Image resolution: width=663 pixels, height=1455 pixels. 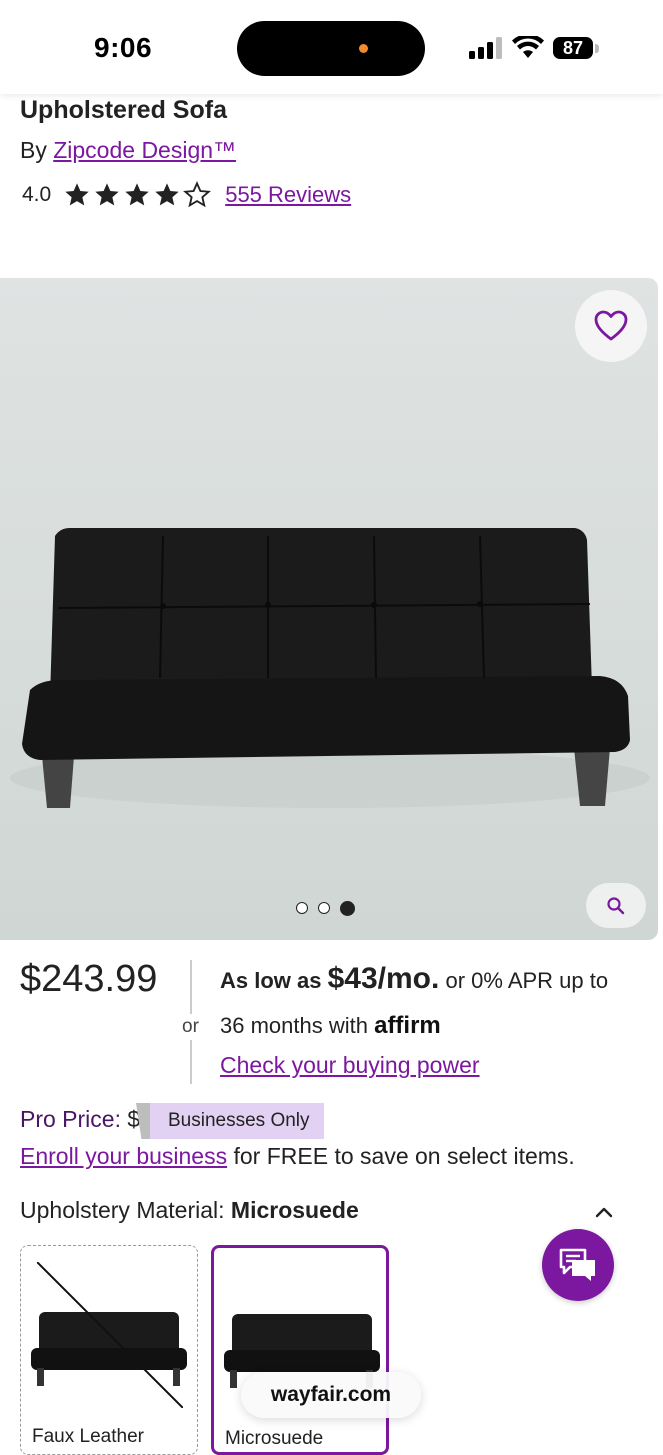 I want to click on carousel-dot-active, so click(x=347, y=908).